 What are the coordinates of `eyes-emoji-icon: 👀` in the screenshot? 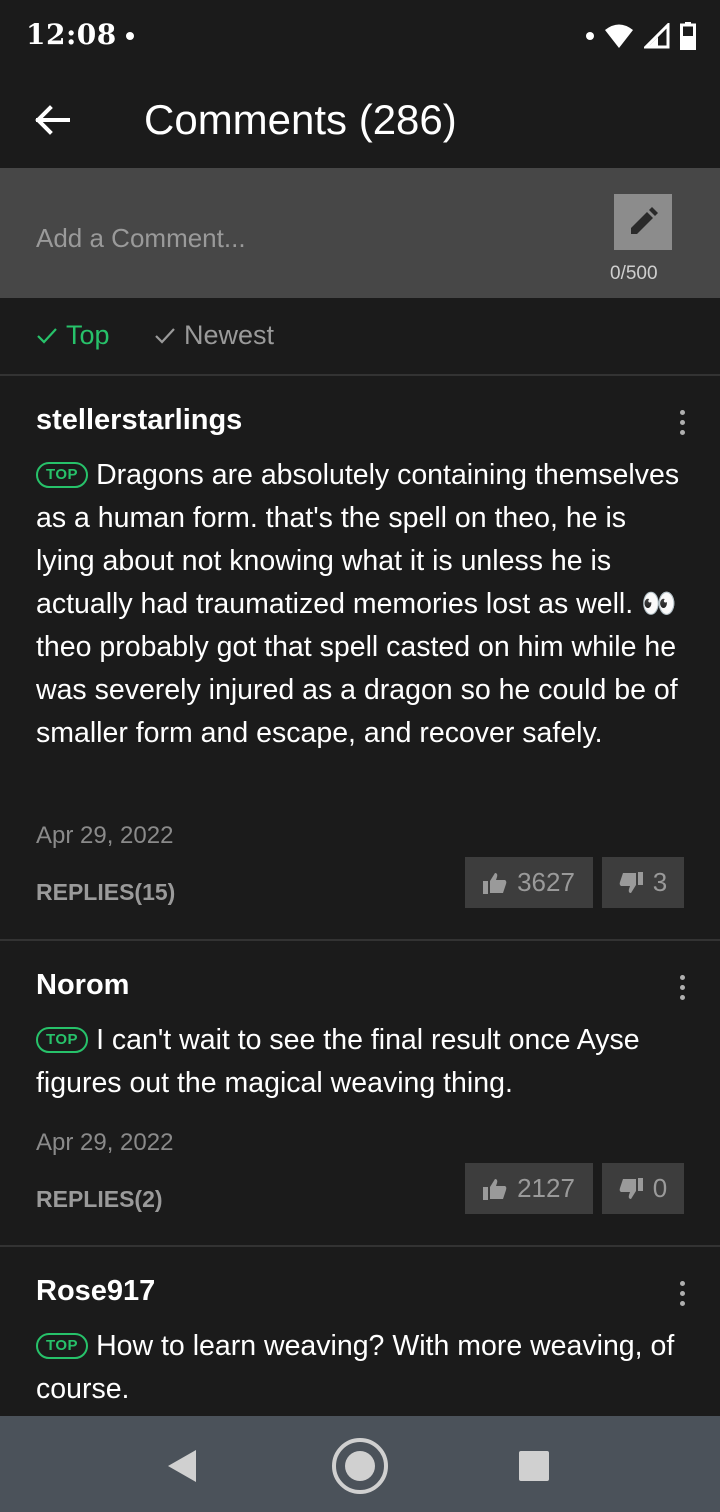 It's located at (659, 604).